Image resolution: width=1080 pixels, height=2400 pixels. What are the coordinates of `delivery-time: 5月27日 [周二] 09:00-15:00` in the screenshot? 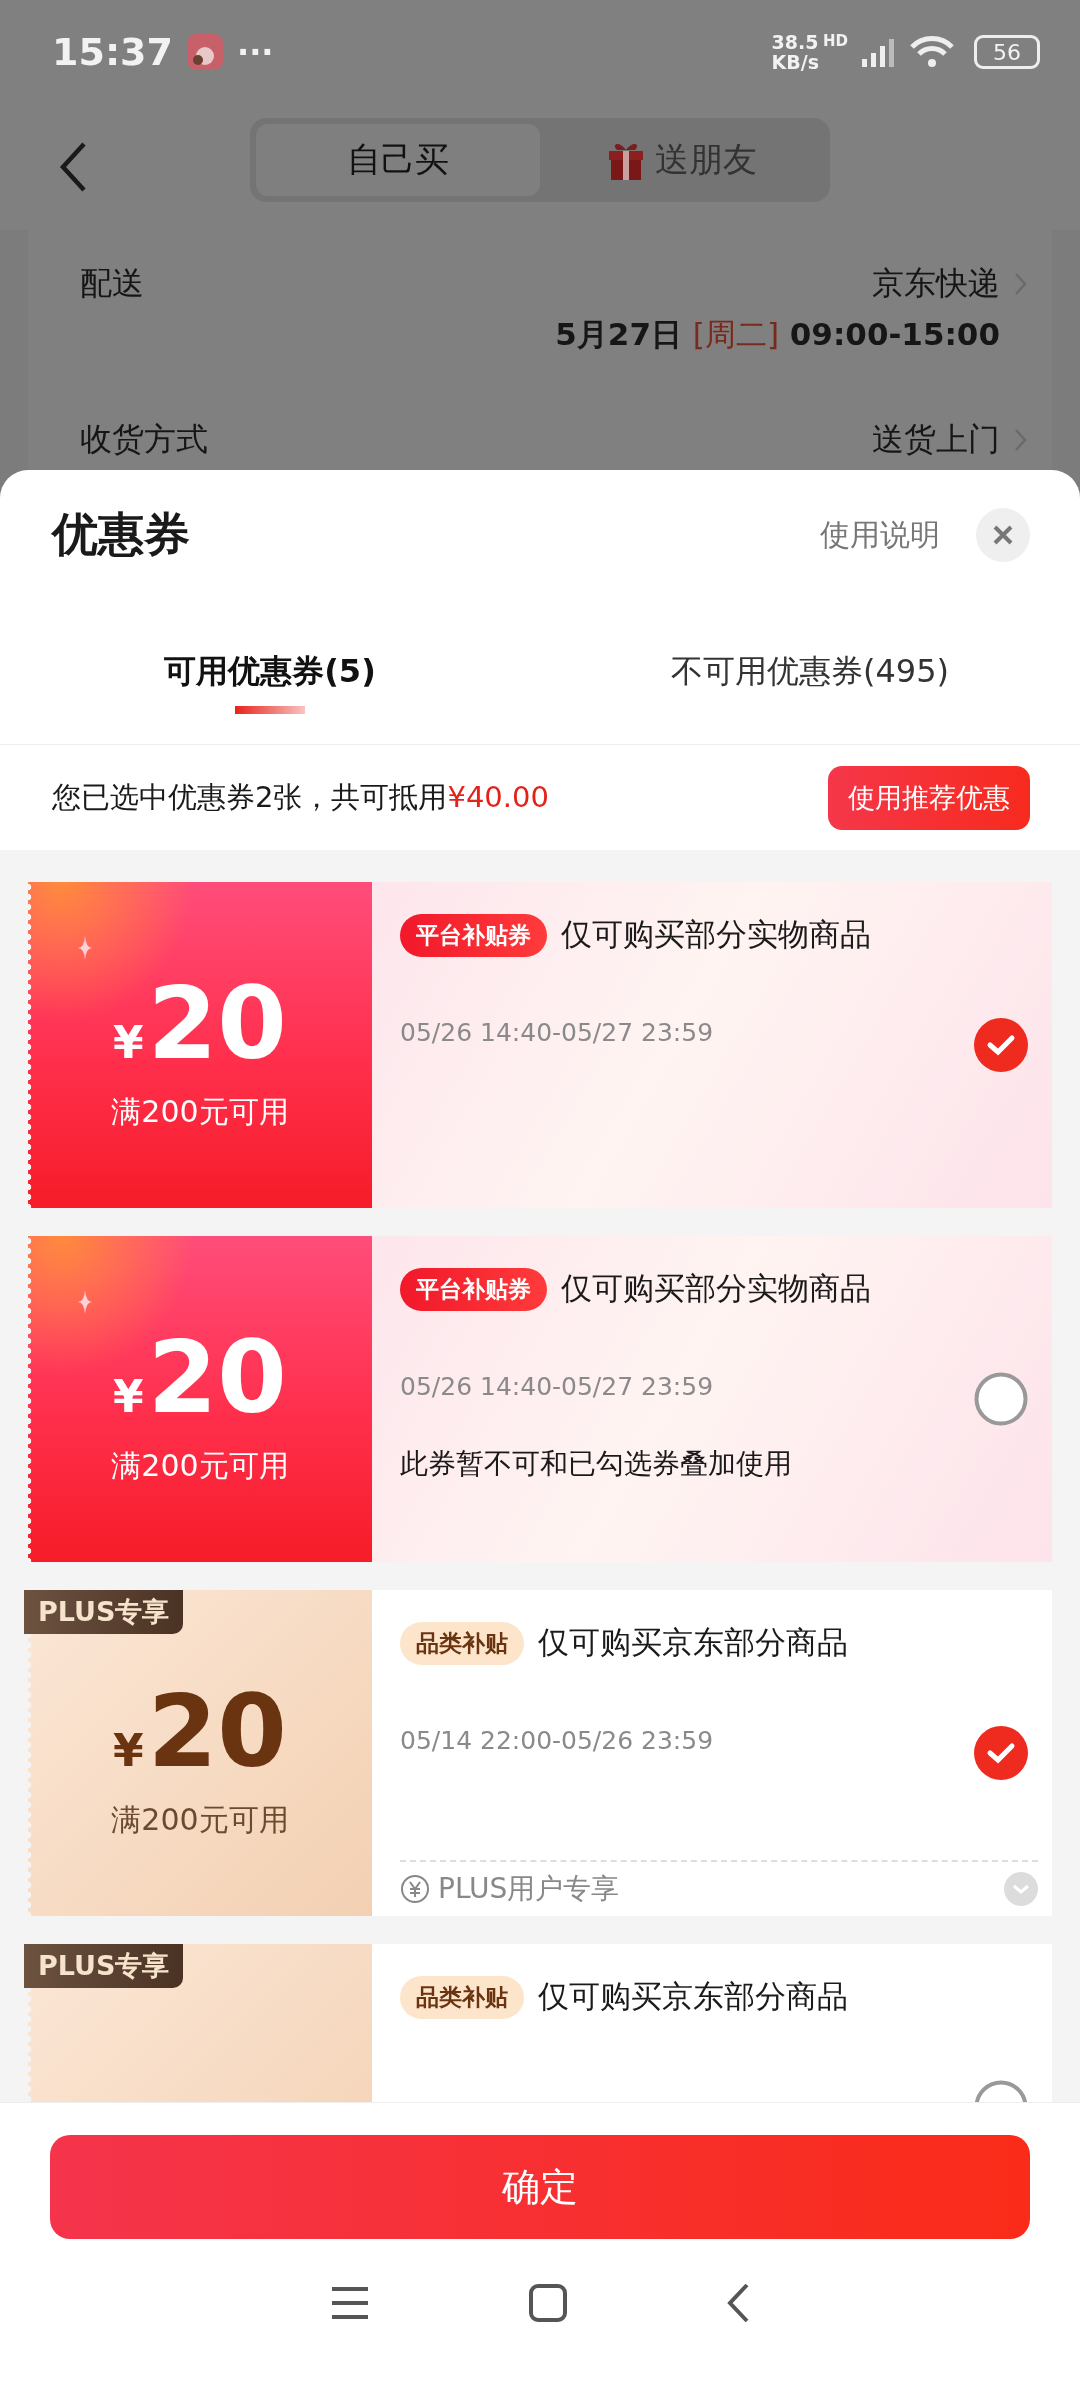 It's located at (777, 334).